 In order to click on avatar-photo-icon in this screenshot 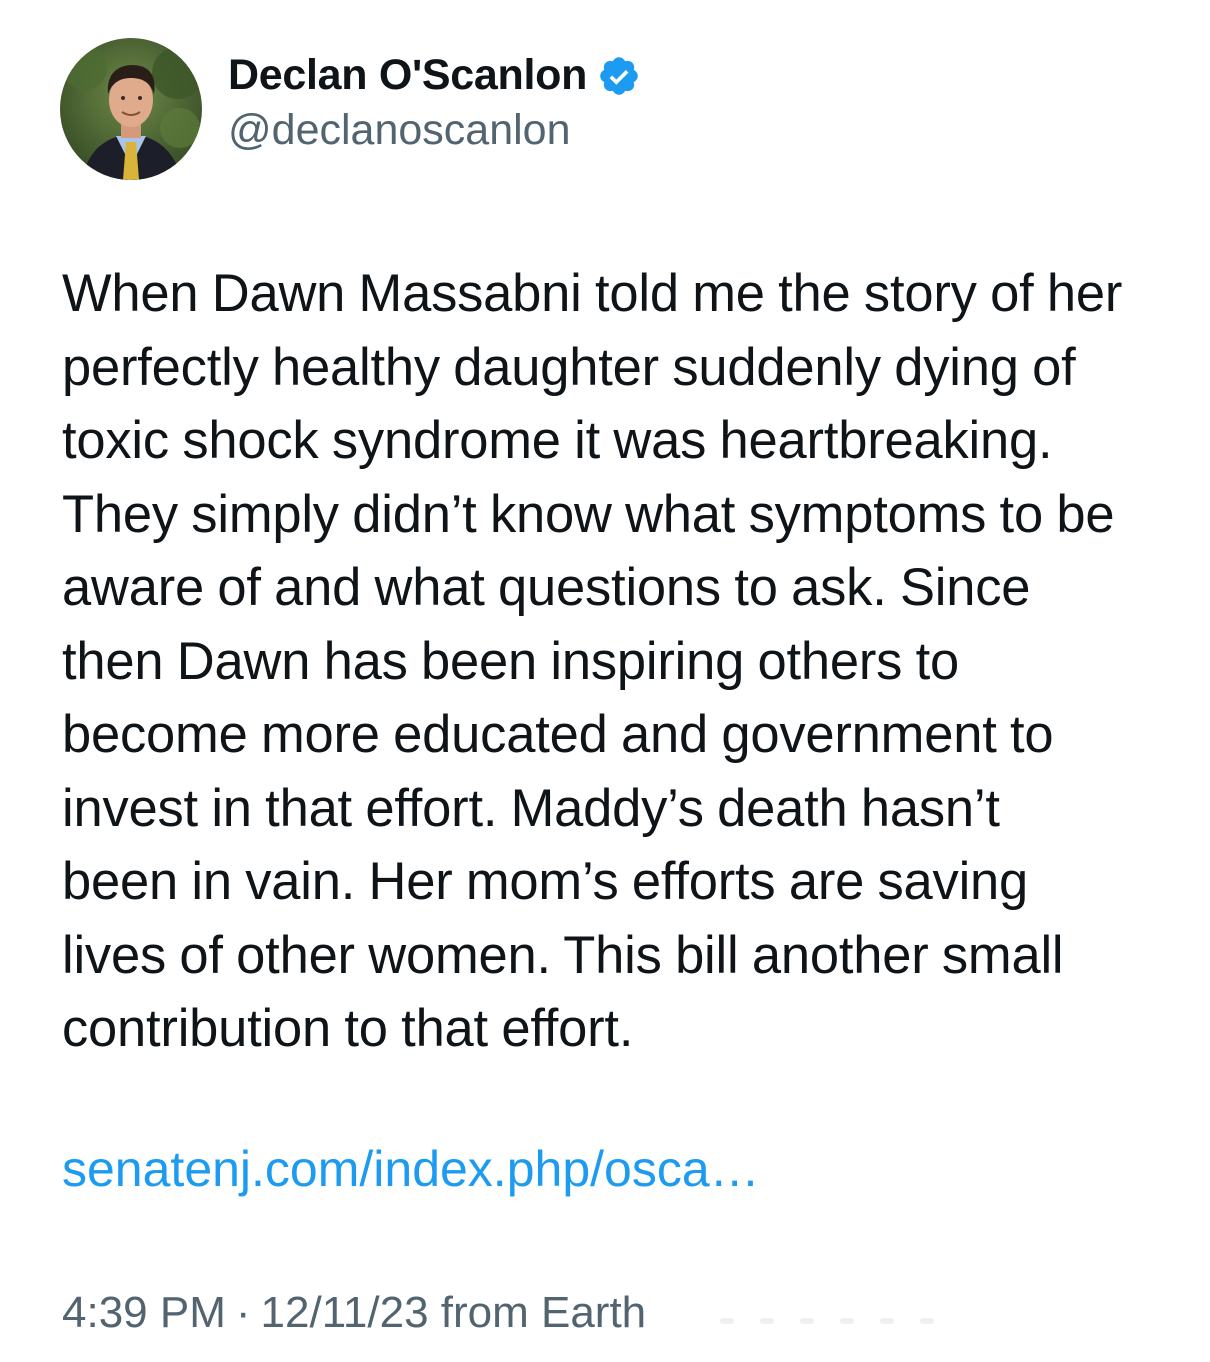, I will do `click(131, 109)`.